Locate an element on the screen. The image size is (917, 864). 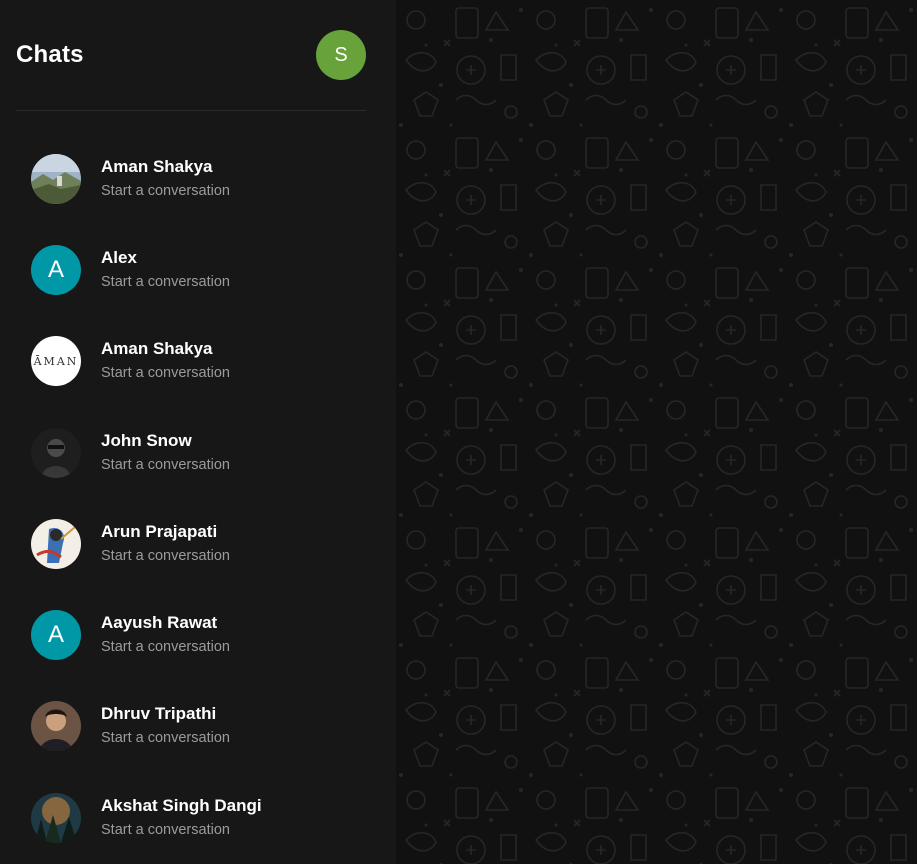
avatar: ĀMAN is located at coordinates (56, 361).